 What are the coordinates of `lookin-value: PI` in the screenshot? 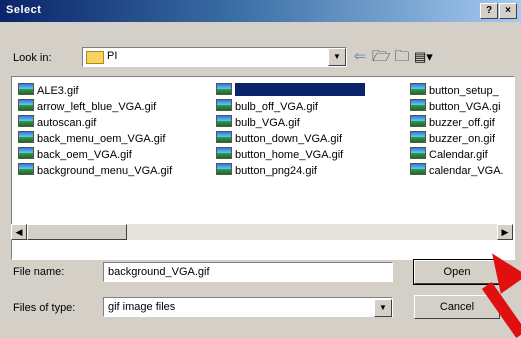 It's located at (112, 56).